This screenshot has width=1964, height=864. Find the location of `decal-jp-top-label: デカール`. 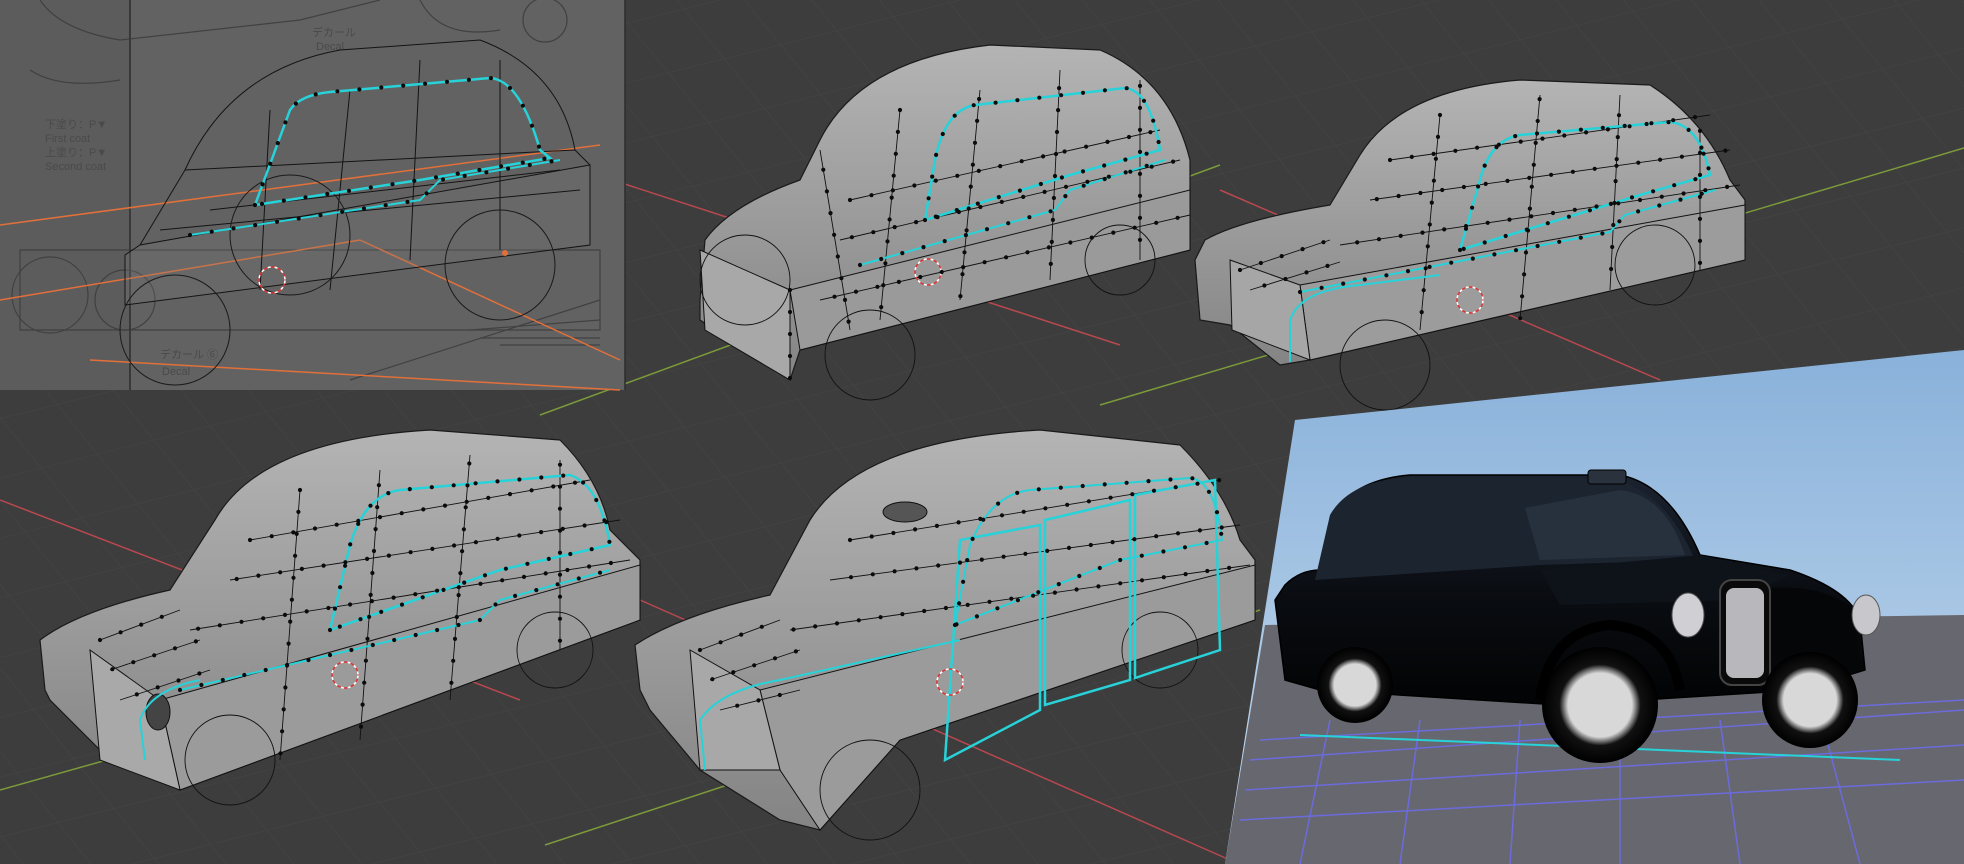

decal-jp-top-label: デカール is located at coordinates (334, 32).